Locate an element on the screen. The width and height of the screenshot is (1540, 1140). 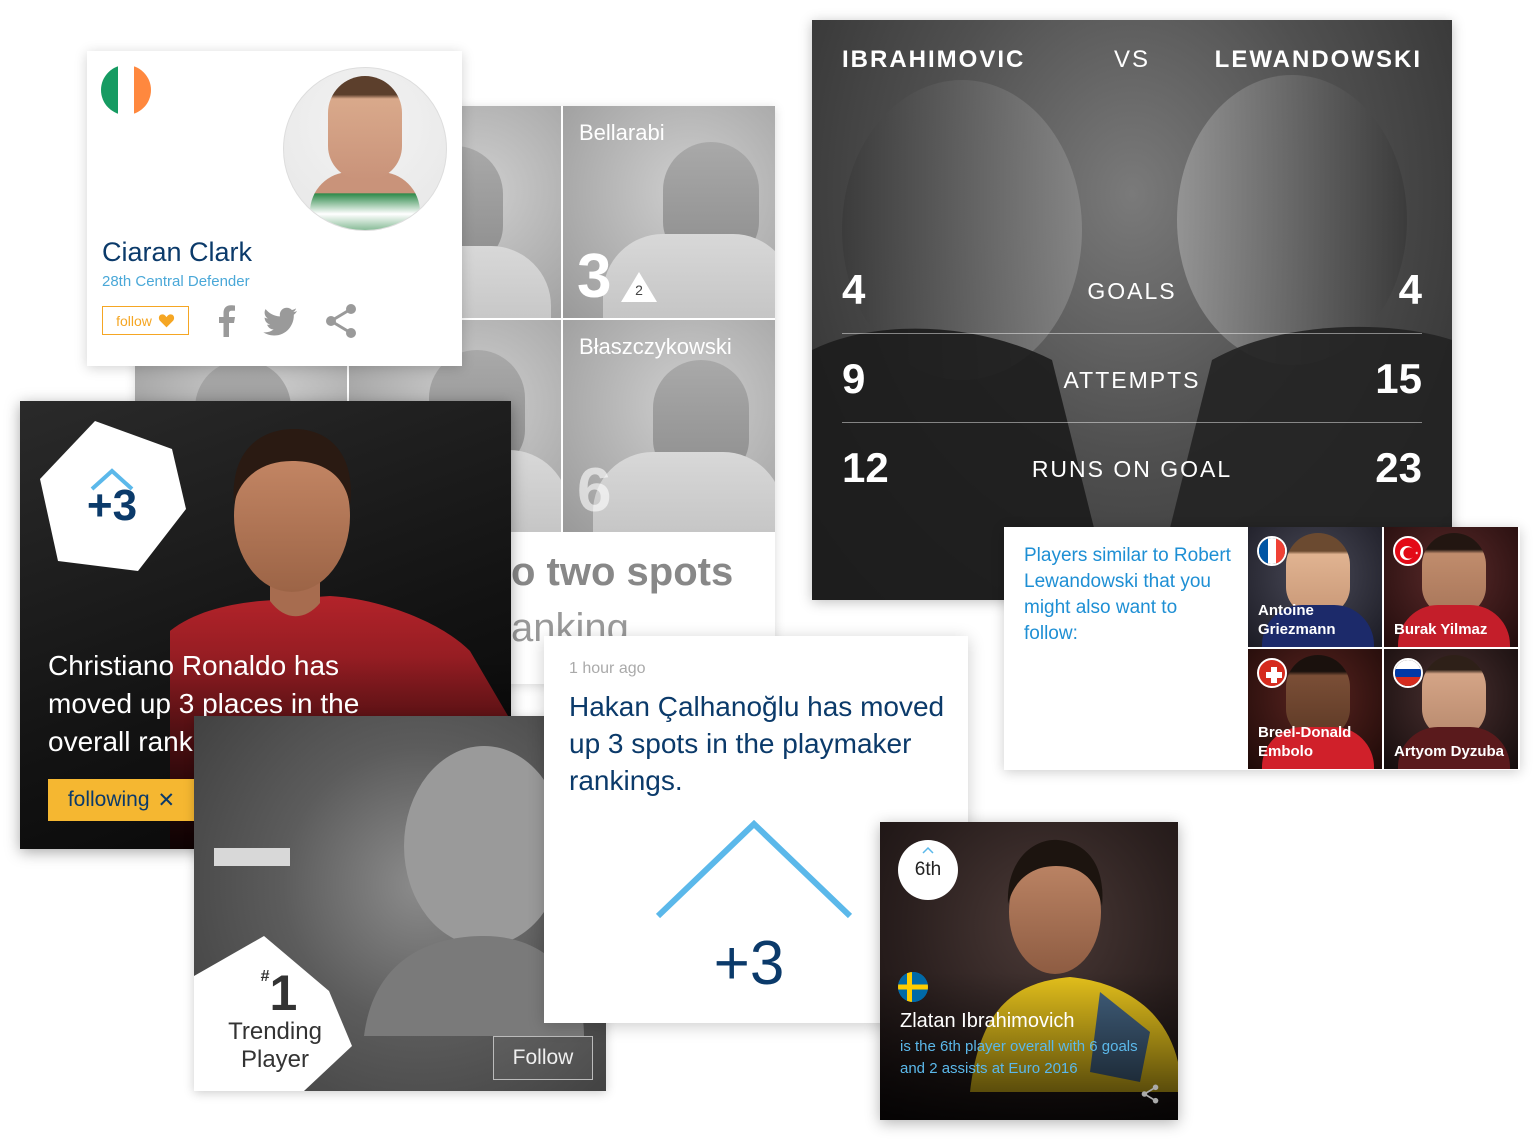
similar-player-name: Artyom Dyzuba is located at coordinates (1449, 751).